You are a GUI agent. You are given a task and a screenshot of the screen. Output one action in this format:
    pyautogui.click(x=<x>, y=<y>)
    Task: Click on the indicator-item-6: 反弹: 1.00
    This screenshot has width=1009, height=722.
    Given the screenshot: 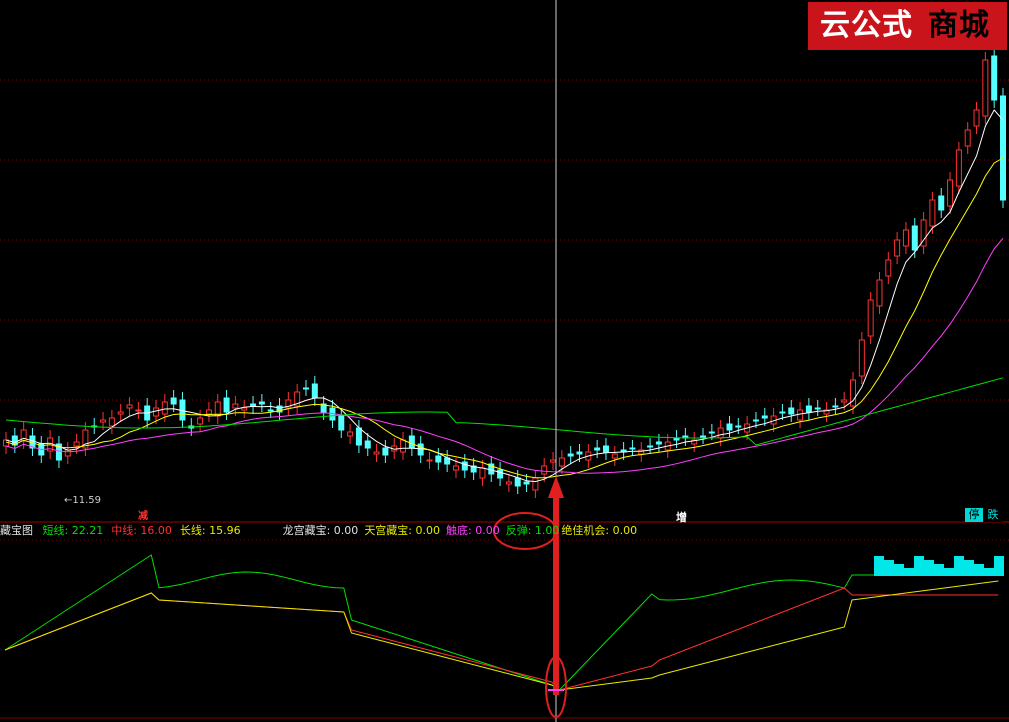 What is the action you would take?
    pyautogui.click(x=532, y=530)
    